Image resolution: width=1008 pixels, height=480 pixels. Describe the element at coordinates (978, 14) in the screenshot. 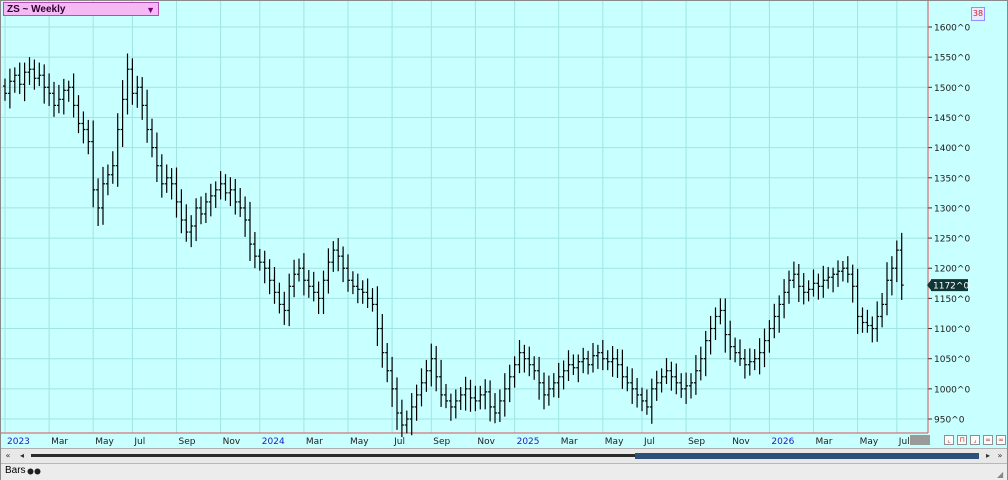

I see `corner-badge: 38` at that location.